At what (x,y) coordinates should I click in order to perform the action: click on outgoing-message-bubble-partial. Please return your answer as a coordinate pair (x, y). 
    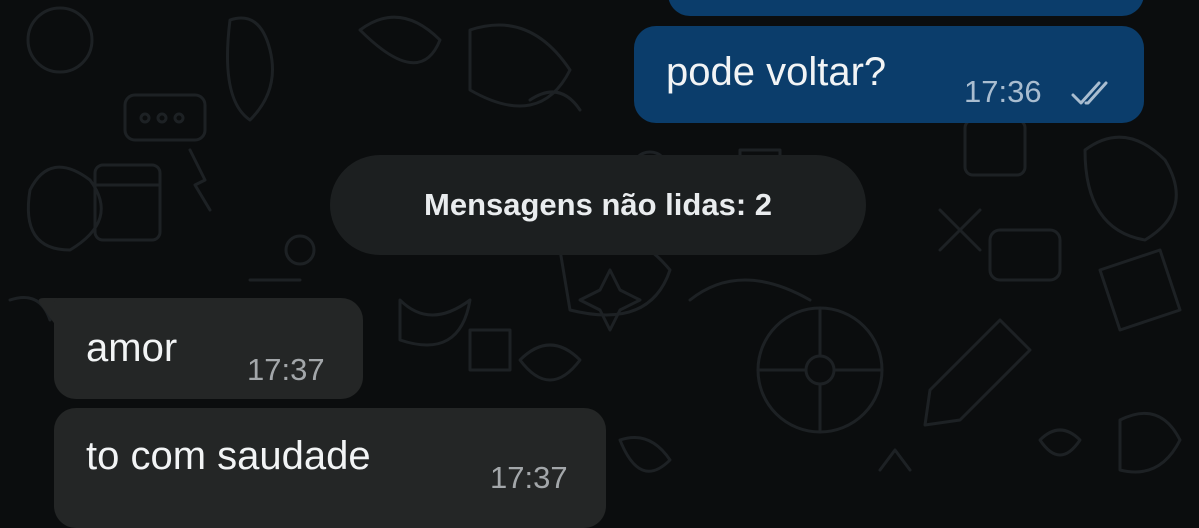
    Looking at the image, I should click on (906, 8).